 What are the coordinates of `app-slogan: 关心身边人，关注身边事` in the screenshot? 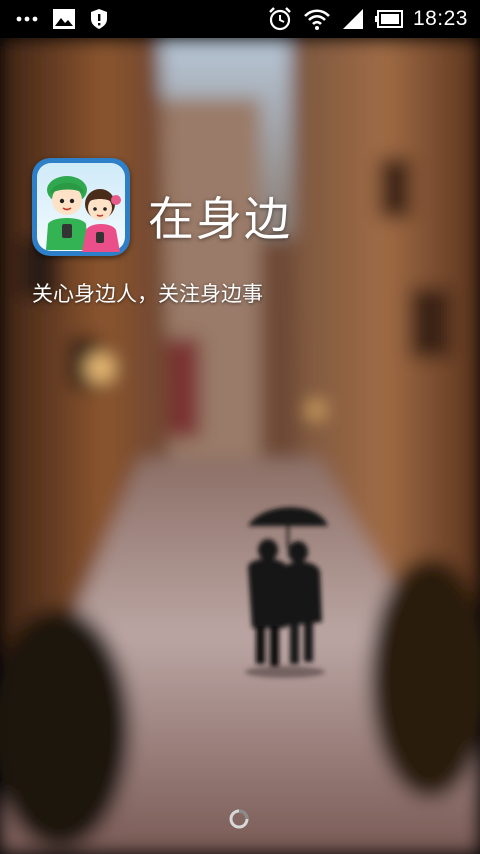 It's located at (147, 294).